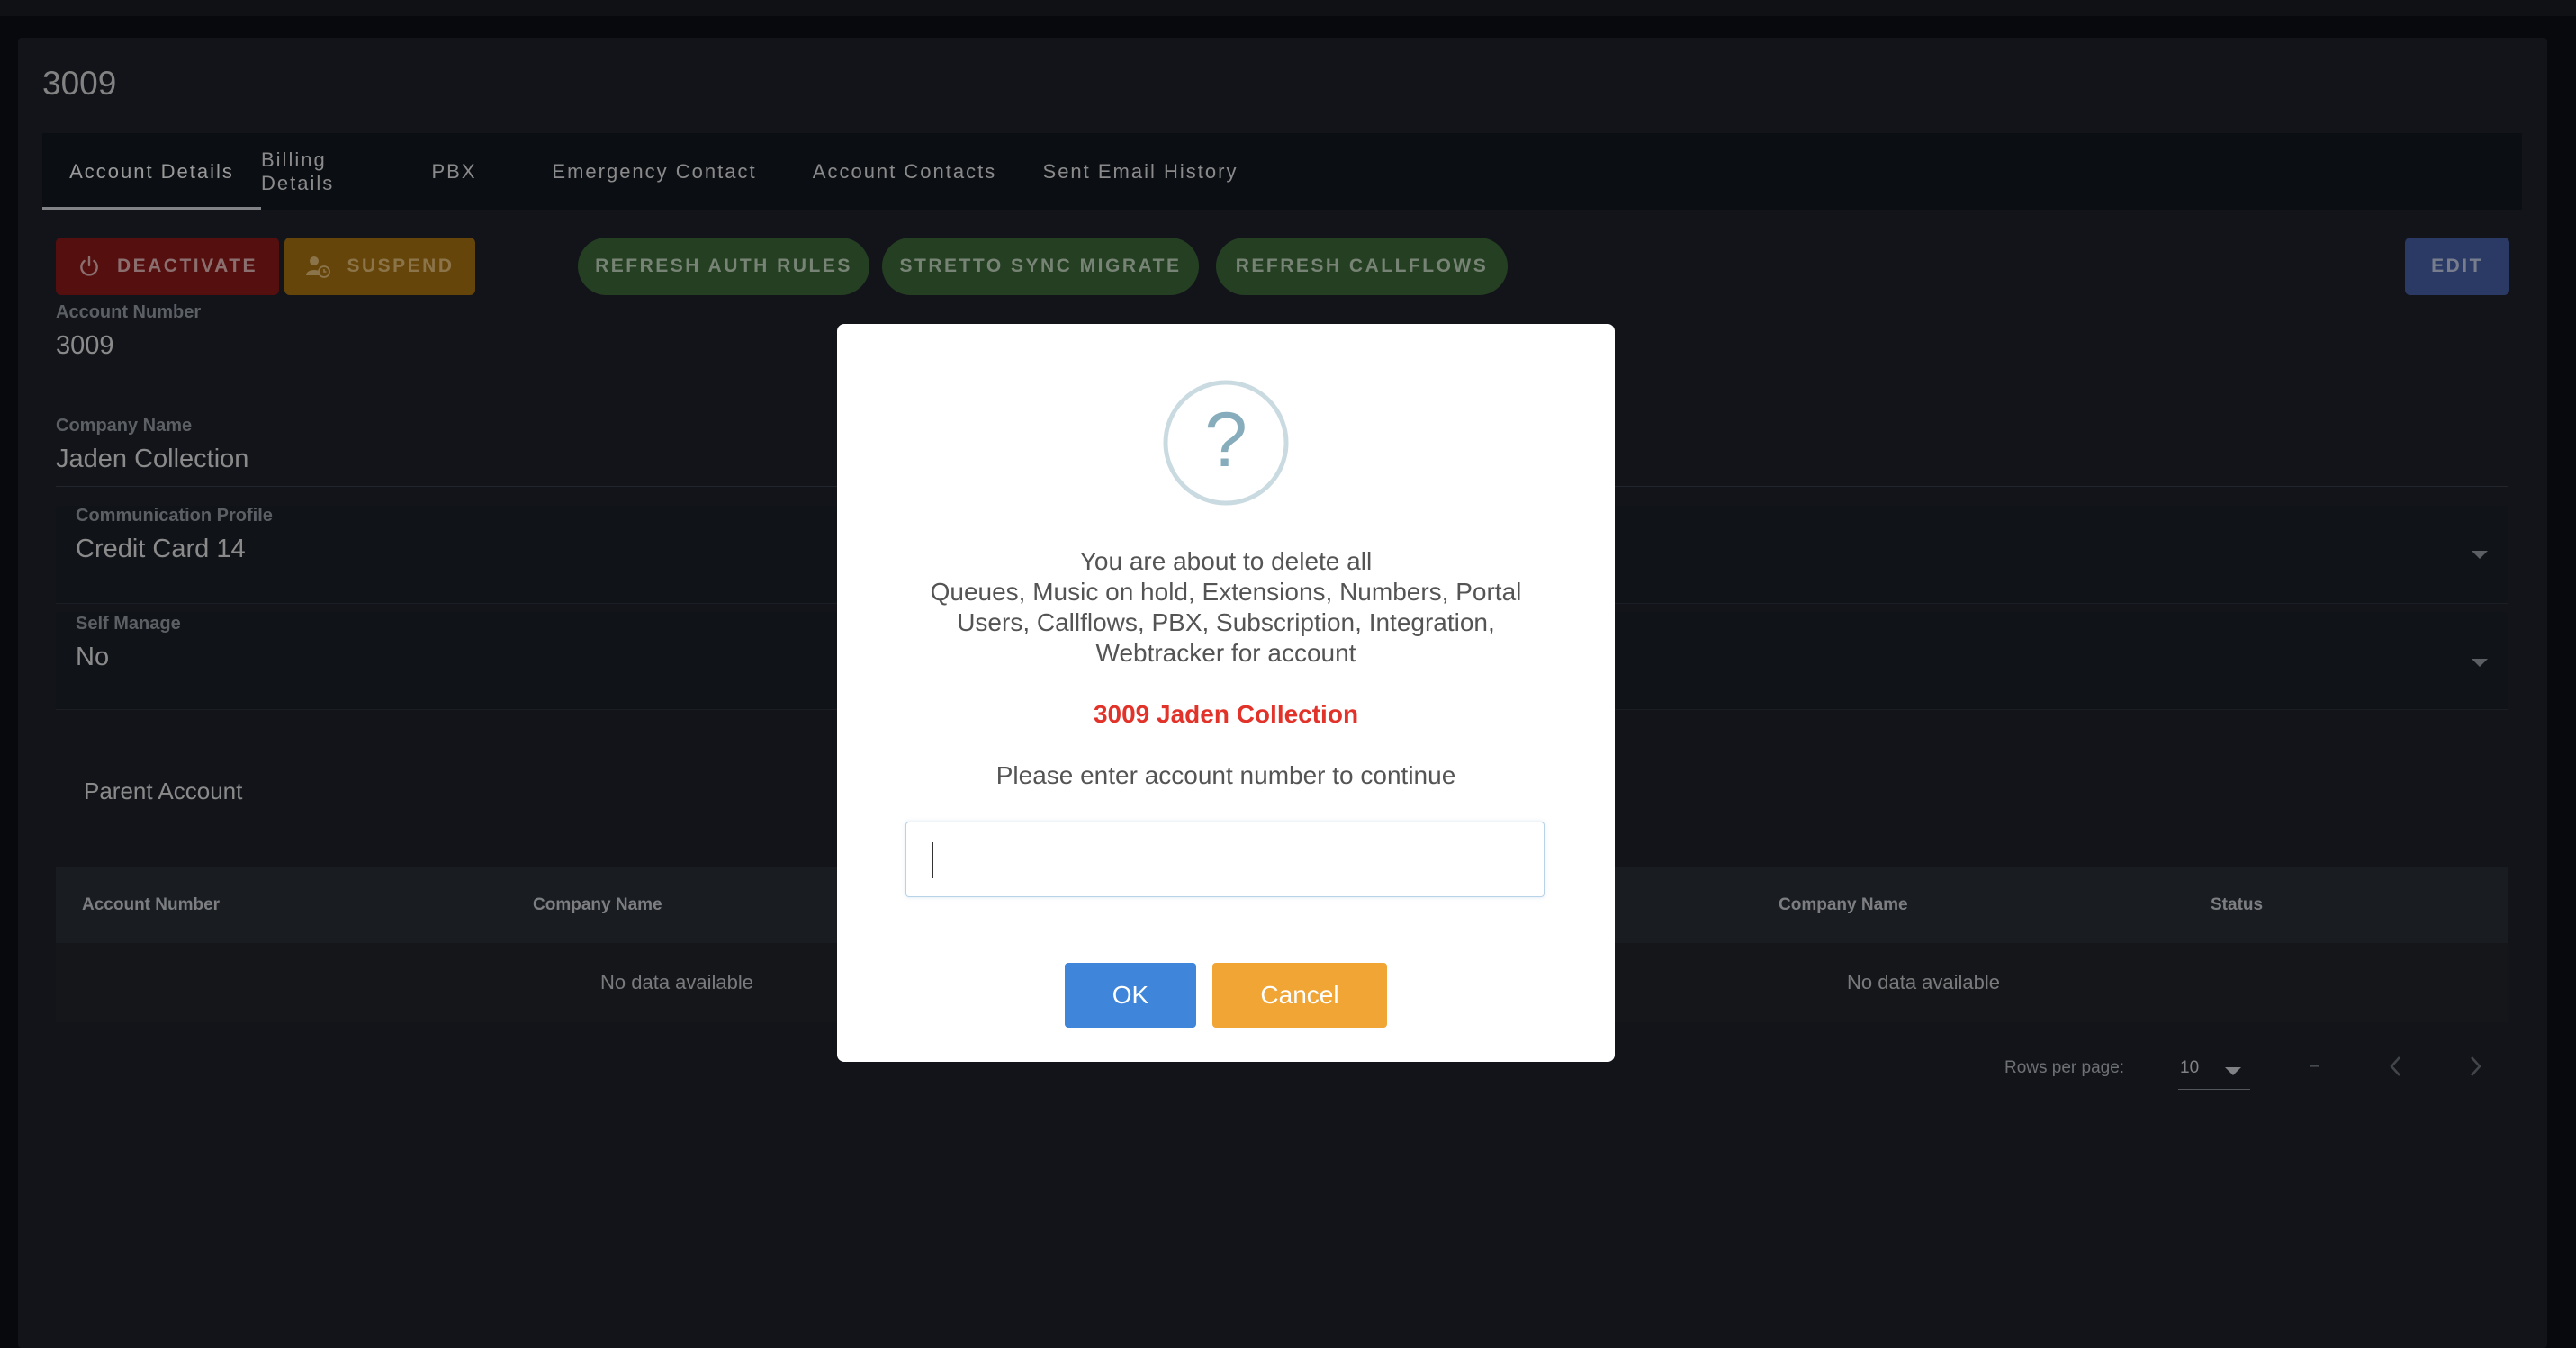 Image resolution: width=2576 pixels, height=1348 pixels. I want to click on text-cursor, so click(932, 860).